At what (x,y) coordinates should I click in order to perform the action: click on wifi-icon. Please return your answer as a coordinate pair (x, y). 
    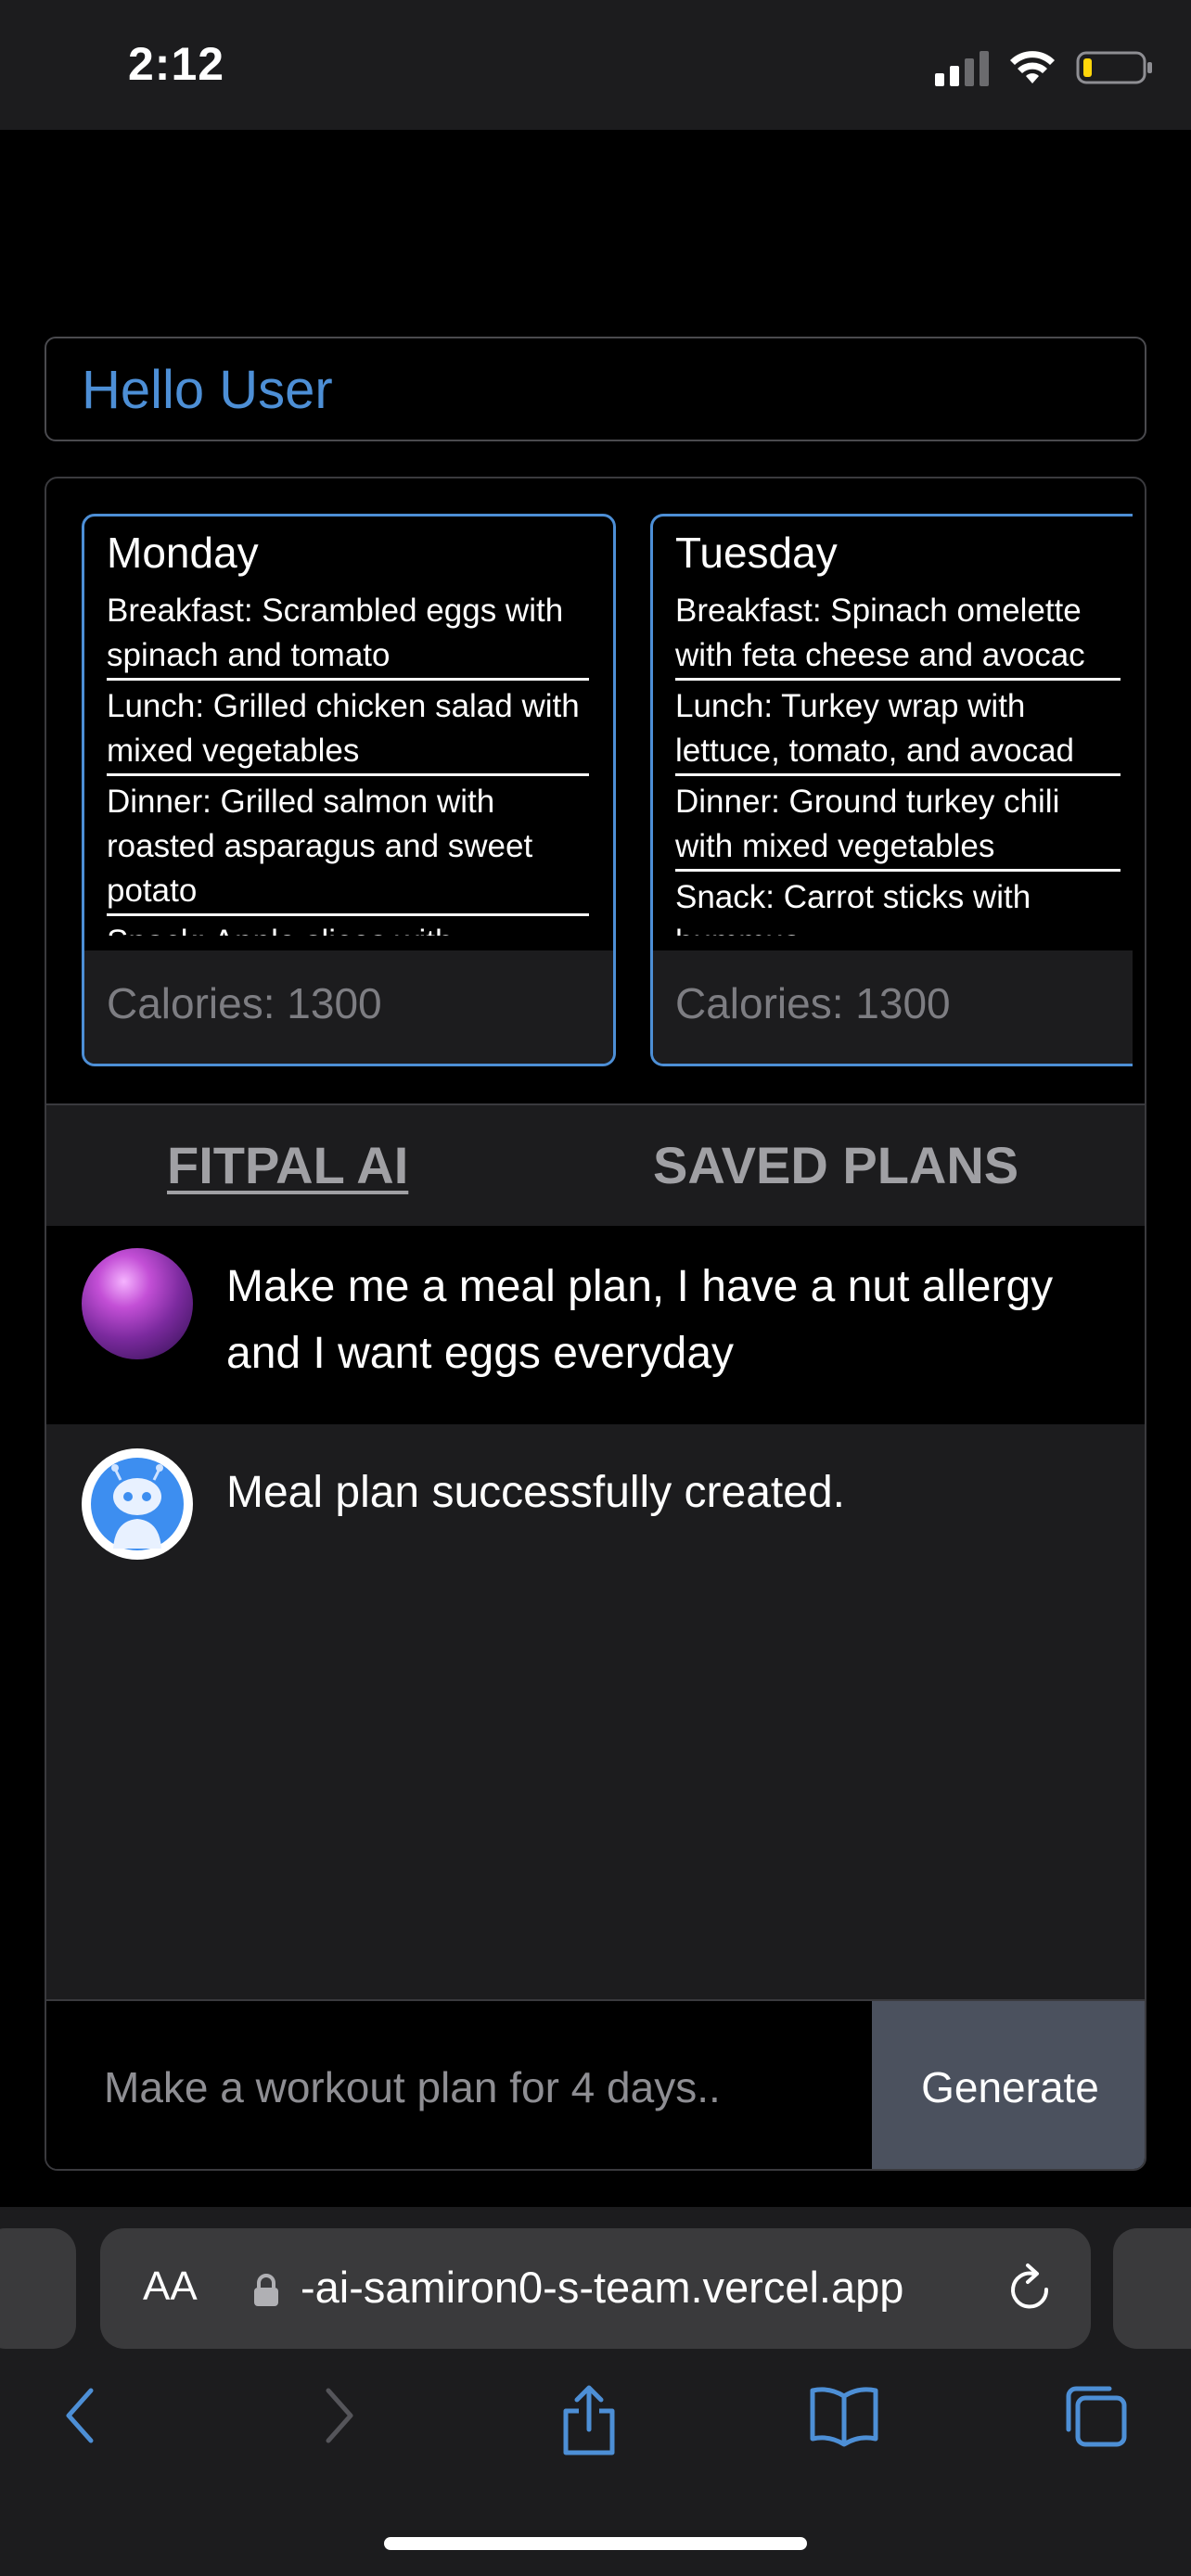
    Looking at the image, I should click on (1032, 67).